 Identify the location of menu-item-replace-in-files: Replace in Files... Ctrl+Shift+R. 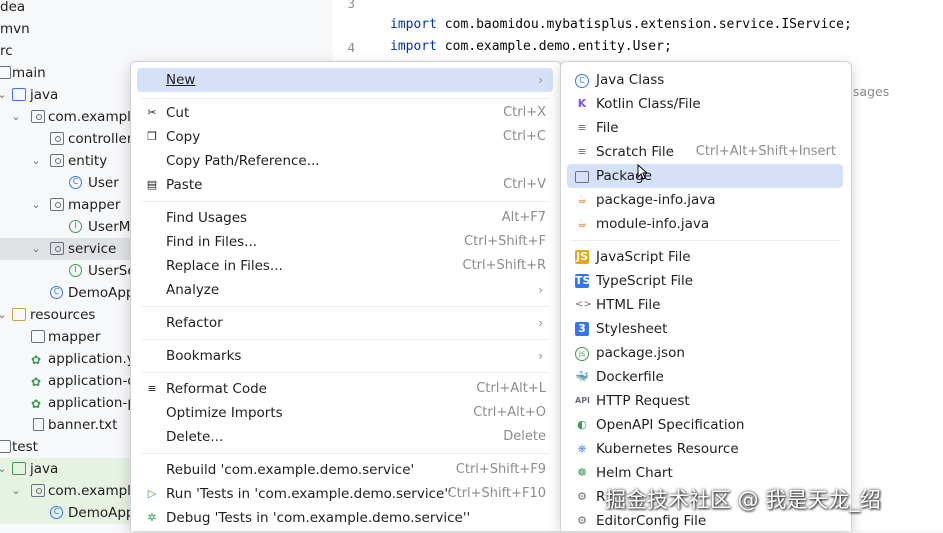
(345, 266).